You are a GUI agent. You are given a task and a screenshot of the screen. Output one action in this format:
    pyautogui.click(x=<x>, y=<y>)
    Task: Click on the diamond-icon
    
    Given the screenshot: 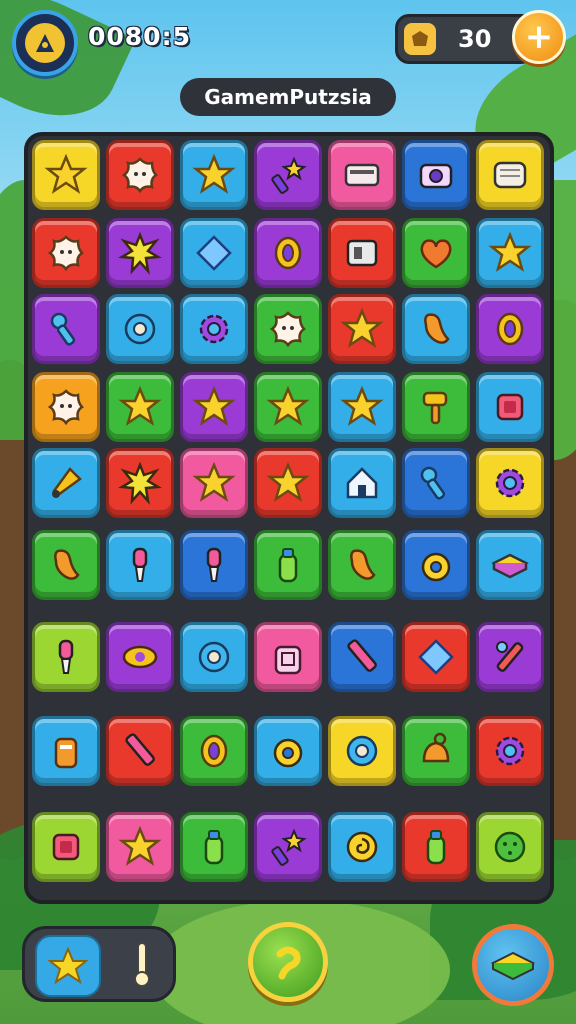 What is the action you would take?
    pyautogui.click(x=436, y=657)
    